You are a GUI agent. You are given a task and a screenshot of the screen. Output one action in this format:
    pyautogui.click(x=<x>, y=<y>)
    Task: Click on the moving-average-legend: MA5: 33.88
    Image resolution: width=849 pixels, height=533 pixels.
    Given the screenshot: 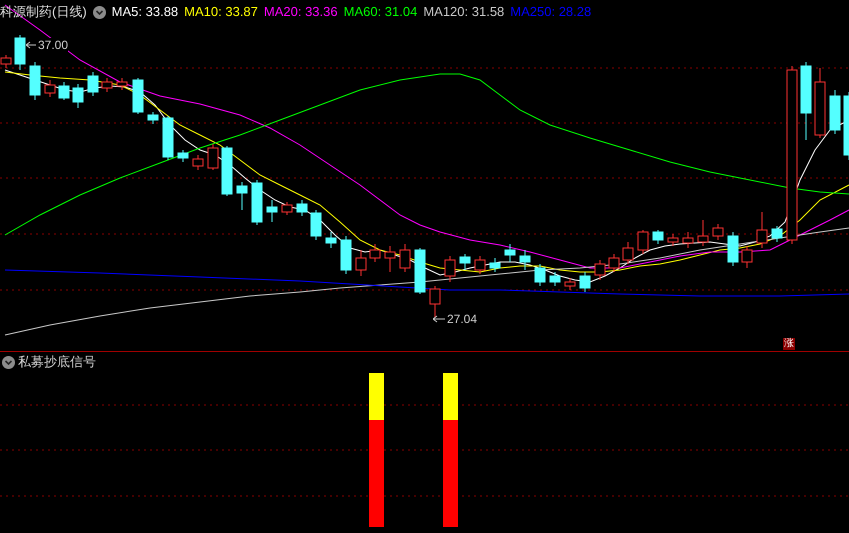 What is the action you would take?
    pyautogui.click(x=145, y=12)
    